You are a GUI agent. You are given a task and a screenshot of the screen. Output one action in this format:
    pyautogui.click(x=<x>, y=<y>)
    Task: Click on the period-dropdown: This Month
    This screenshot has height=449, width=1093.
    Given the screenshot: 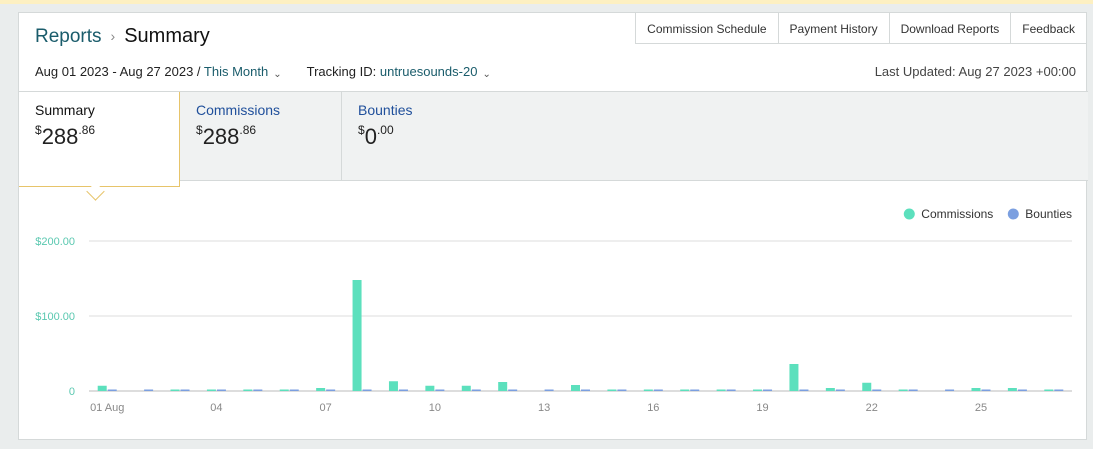 What is the action you would take?
    pyautogui.click(x=236, y=71)
    